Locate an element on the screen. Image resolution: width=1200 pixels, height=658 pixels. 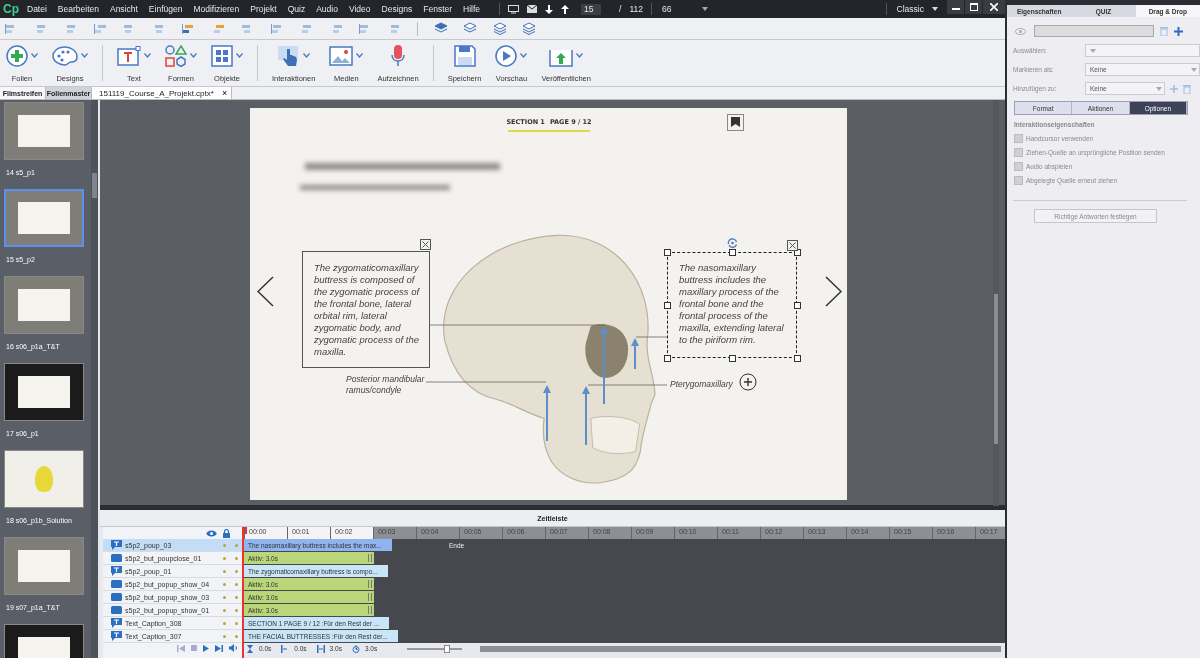
menu-item: Bearbeiten is located at coordinates (78, 9).